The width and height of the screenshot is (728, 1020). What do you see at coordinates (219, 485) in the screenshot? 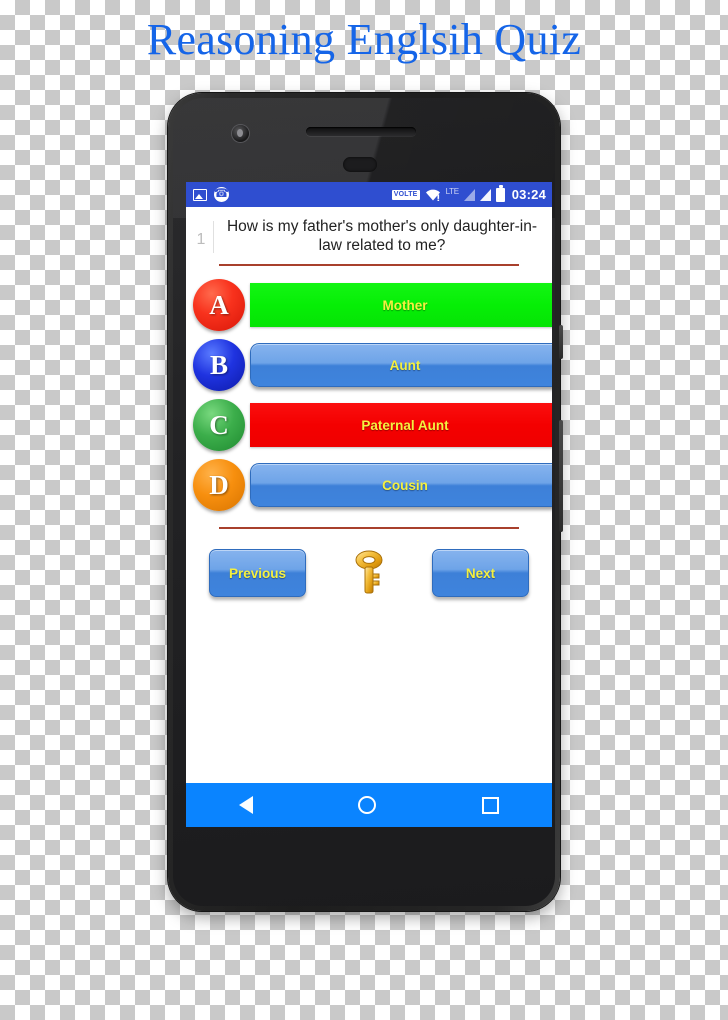
I see `option-letter-d: D` at bounding box center [219, 485].